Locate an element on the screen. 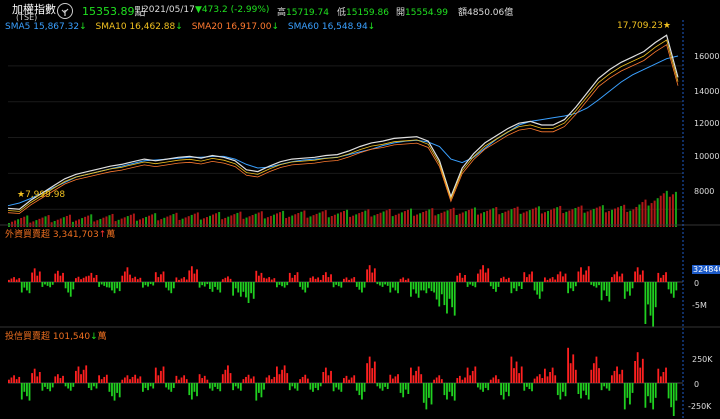 The height and width of the screenshot is (419, 720). trust-pos-tick: 250K is located at coordinates (702, 359).